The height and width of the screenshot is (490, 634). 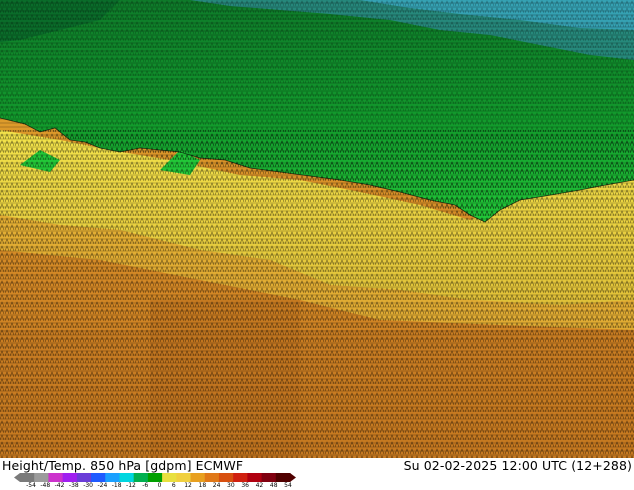 What do you see at coordinates (45, 485) in the screenshot?
I see `colorbar-tick-label: -48` at bounding box center [45, 485].